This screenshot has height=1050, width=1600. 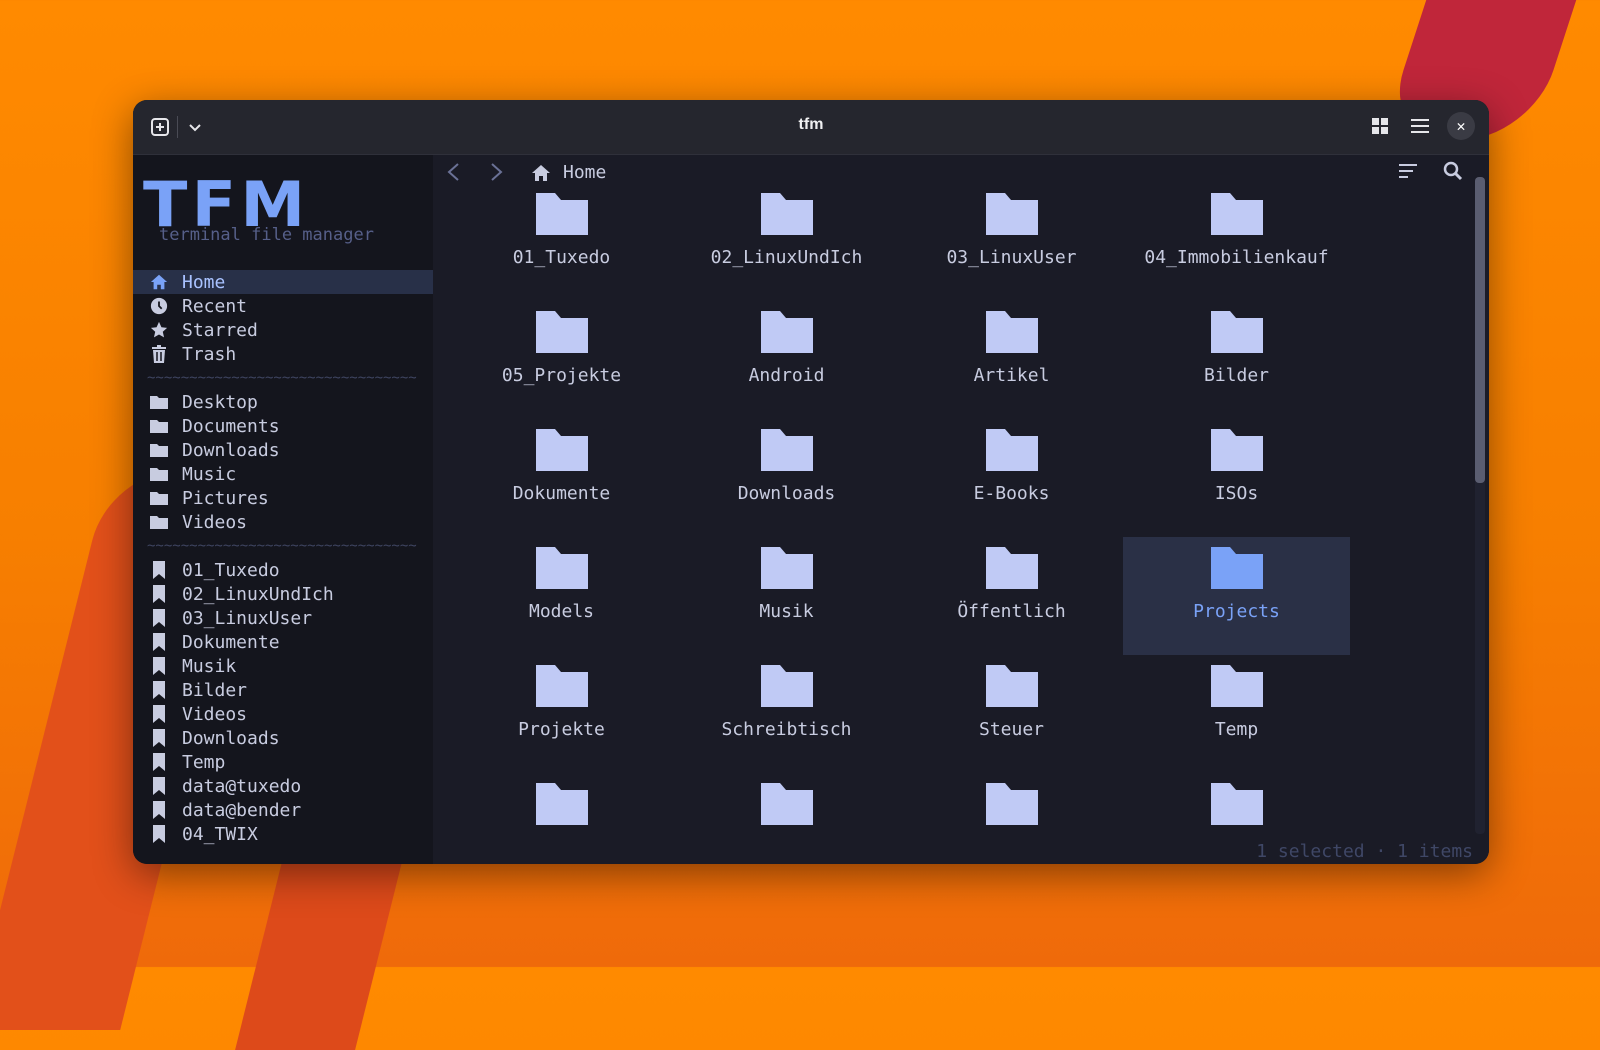 What do you see at coordinates (1011, 360) in the screenshot?
I see `file-item: Artikel` at bounding box center [1011, 360].